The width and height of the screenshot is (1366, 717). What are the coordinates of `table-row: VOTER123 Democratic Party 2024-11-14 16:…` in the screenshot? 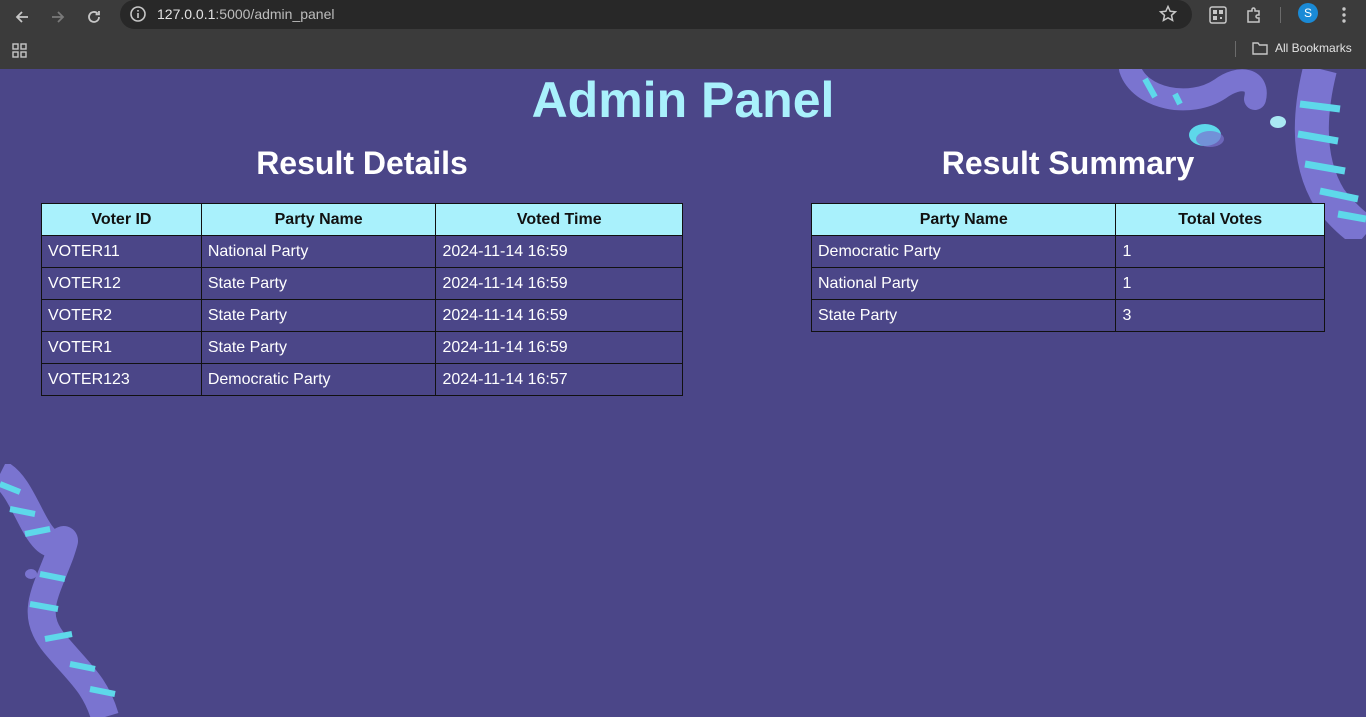 It's located at (362, 379).